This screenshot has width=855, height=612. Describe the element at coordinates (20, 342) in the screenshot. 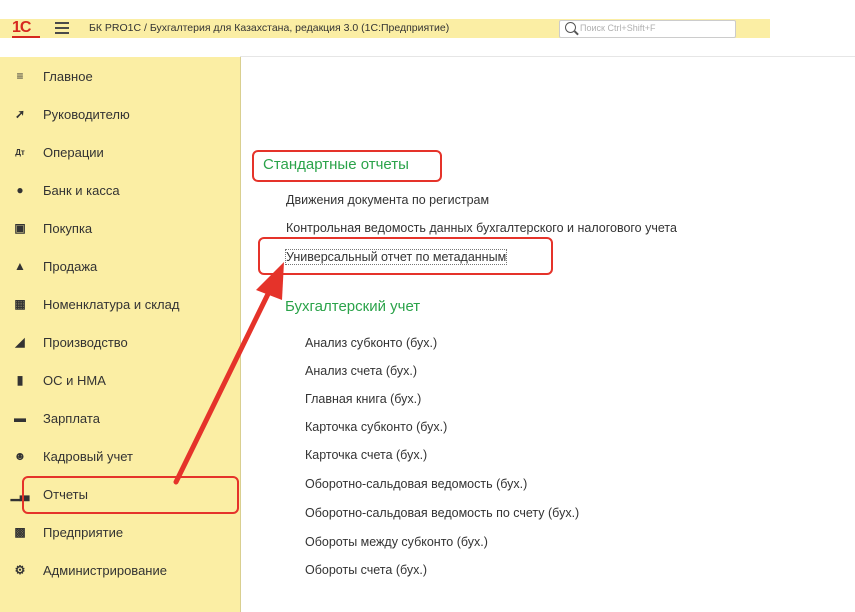

I see `factory-icon: ◢` at that location.